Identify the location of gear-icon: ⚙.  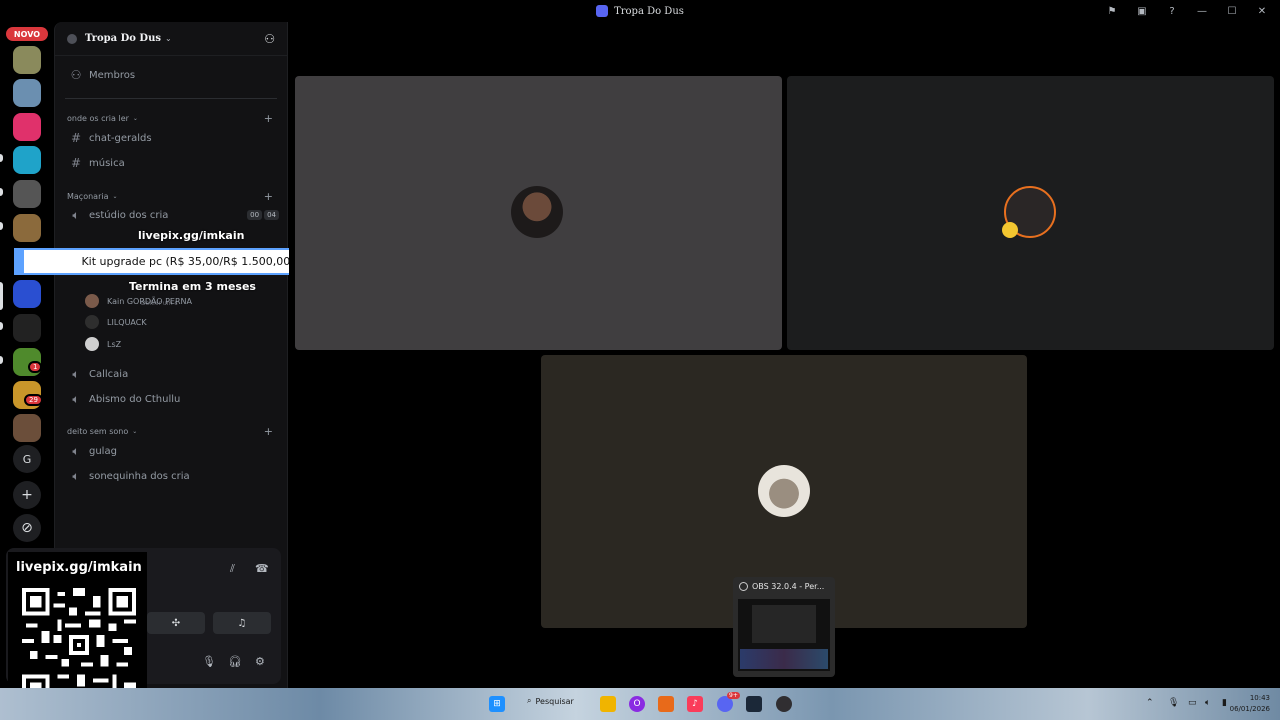
(260, 661).